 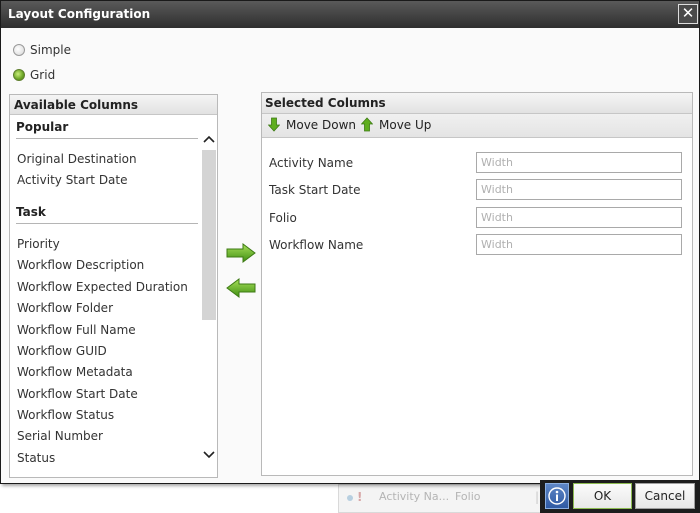 What do you see at coordinates (65, 308) in the screenshot?
I see `list-item: Workflow Folder` at bounding box center [65, 308].